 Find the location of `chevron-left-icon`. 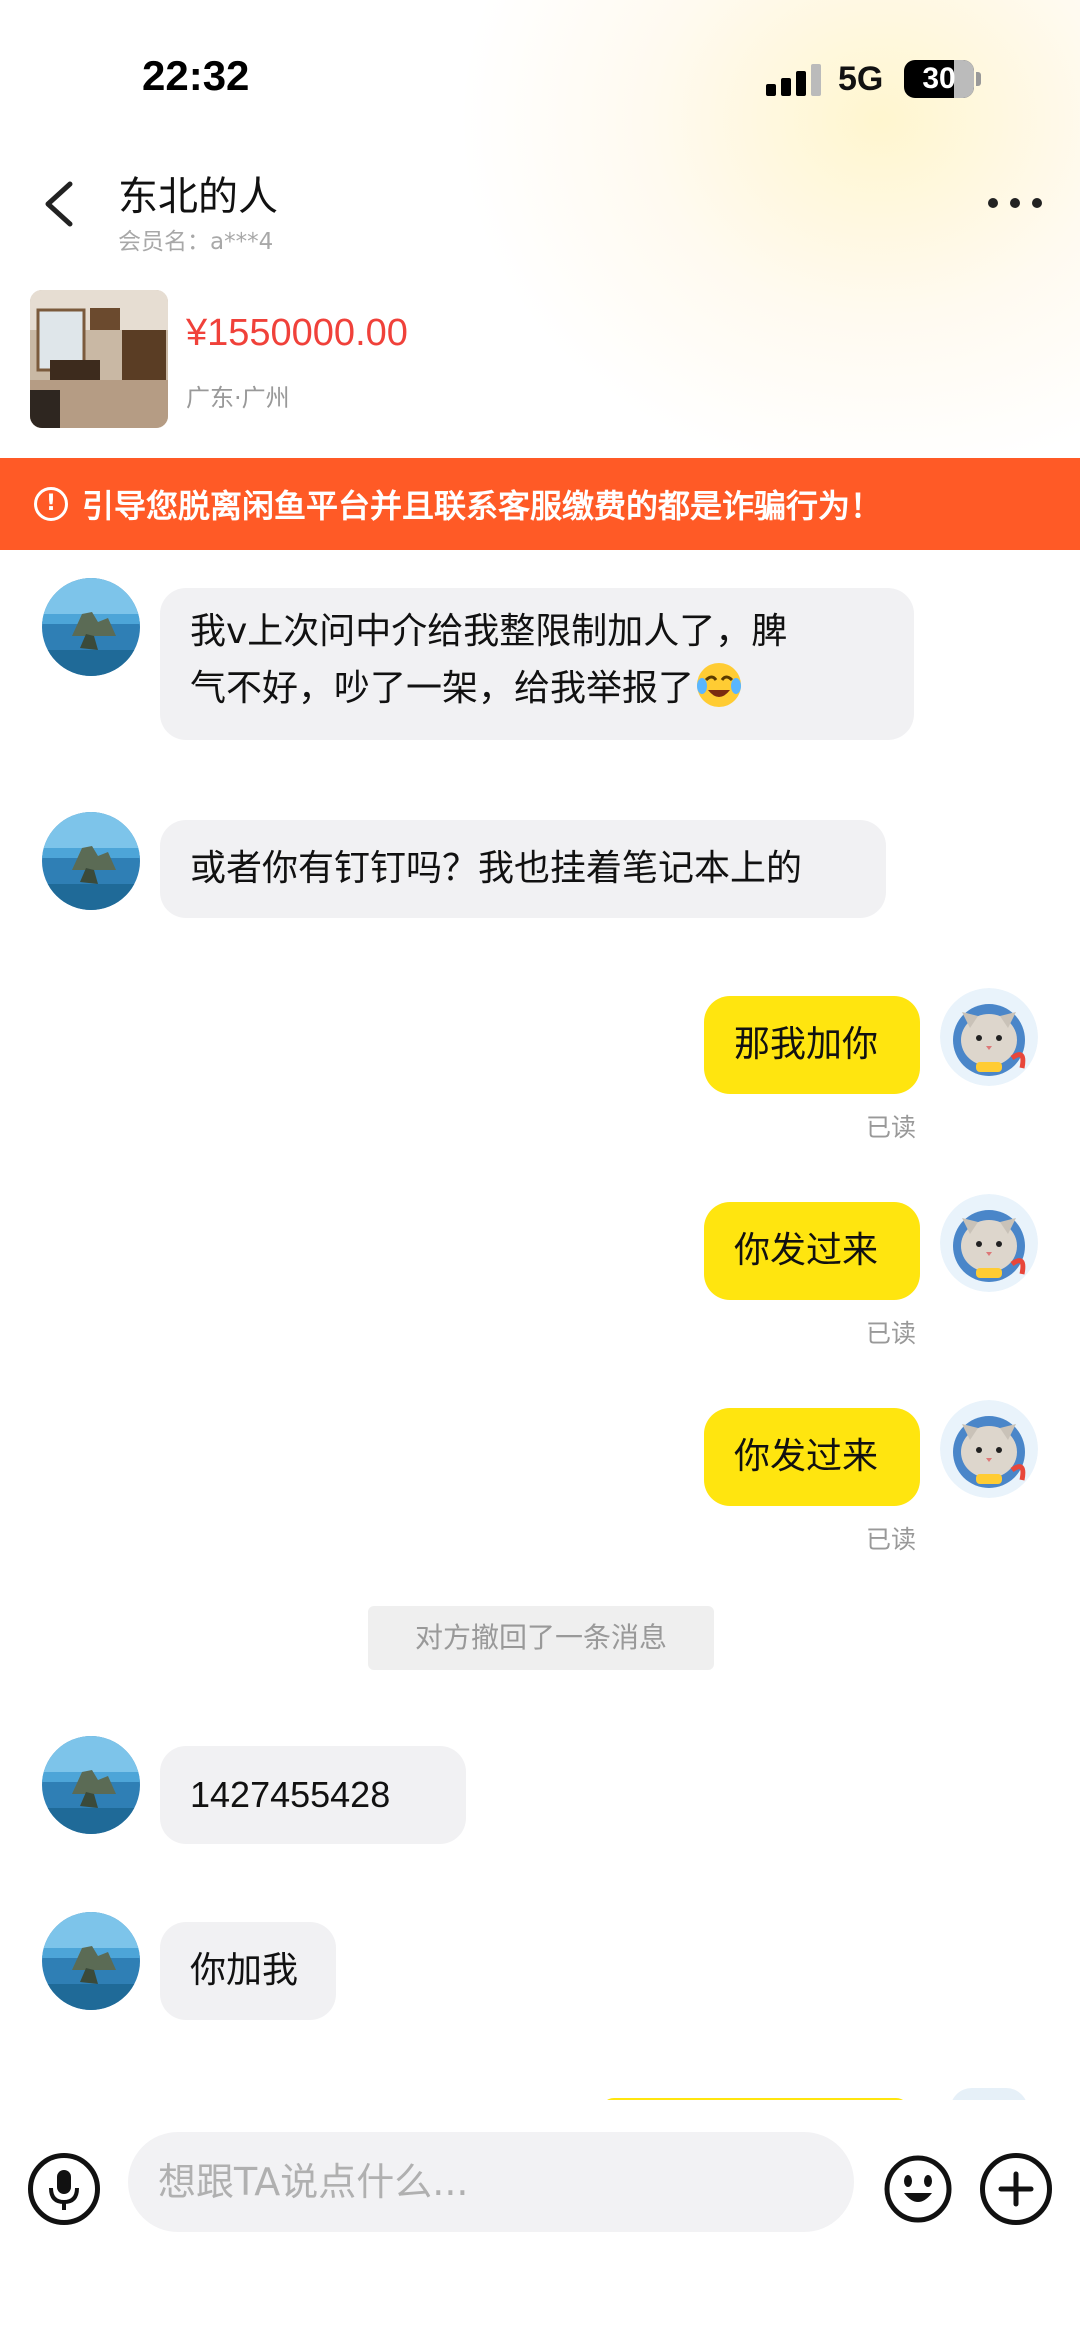

chevron-left-icon is located at coordinates (59, 204).